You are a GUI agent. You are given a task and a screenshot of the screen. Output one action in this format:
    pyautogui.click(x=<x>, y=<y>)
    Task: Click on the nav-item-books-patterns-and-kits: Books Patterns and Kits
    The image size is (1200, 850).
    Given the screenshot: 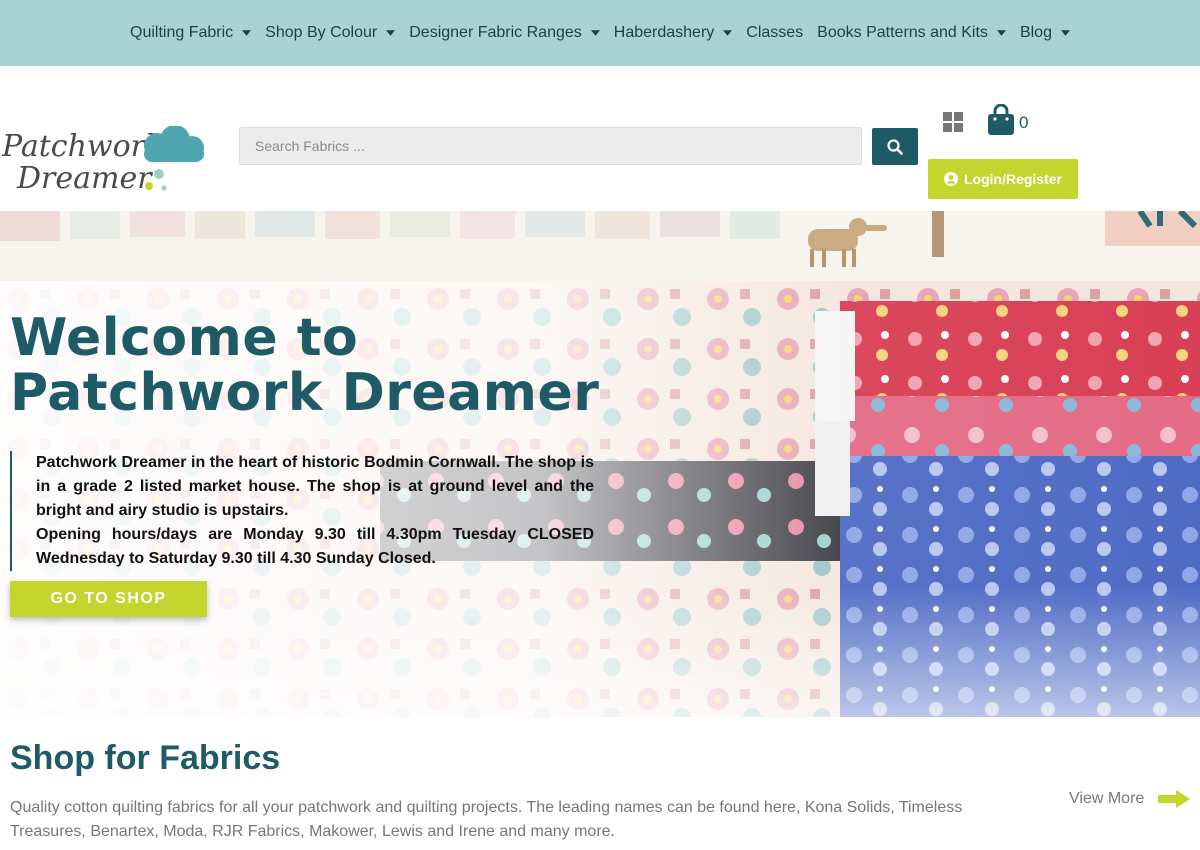 What is the action you would take?
    pyautogui.click(x=911, y=33)
    